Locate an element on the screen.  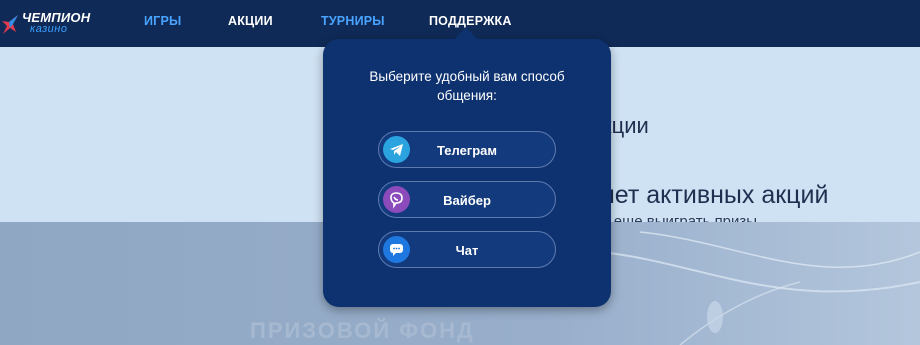
nav-promotions: АКЦИИ is located at coordinates (250, 21).